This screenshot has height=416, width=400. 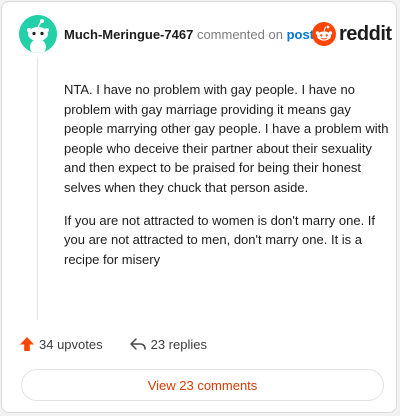 I want to click on comment-actions: 34 upvotes 23 replies, so click(x=113, y=344).